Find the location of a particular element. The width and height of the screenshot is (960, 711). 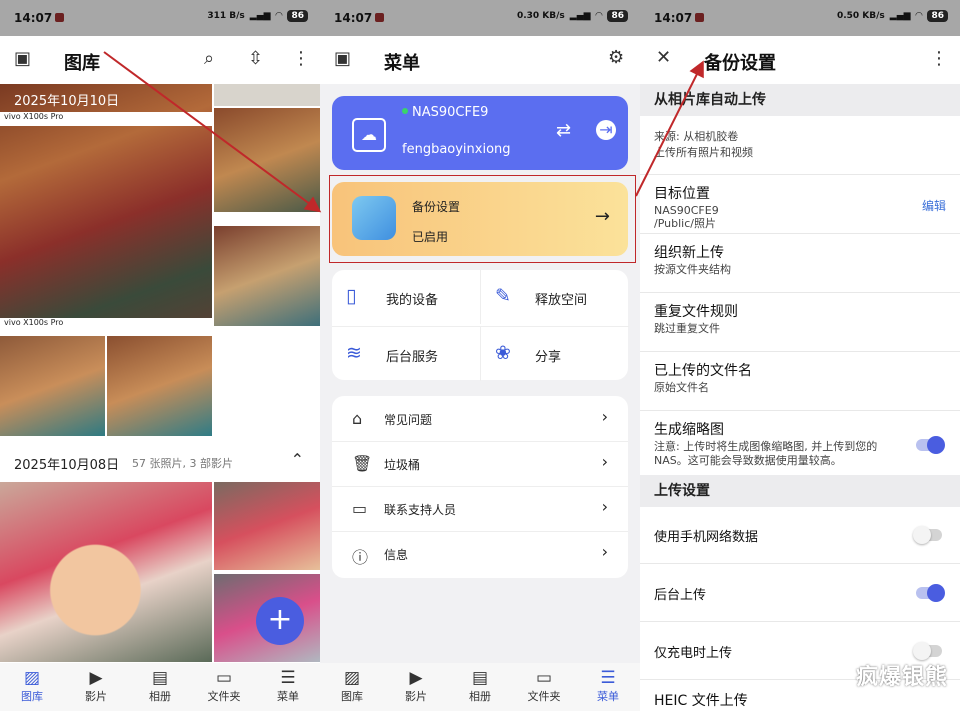

date-header: 2025年10月10日 is located at coordinates (67, 101).